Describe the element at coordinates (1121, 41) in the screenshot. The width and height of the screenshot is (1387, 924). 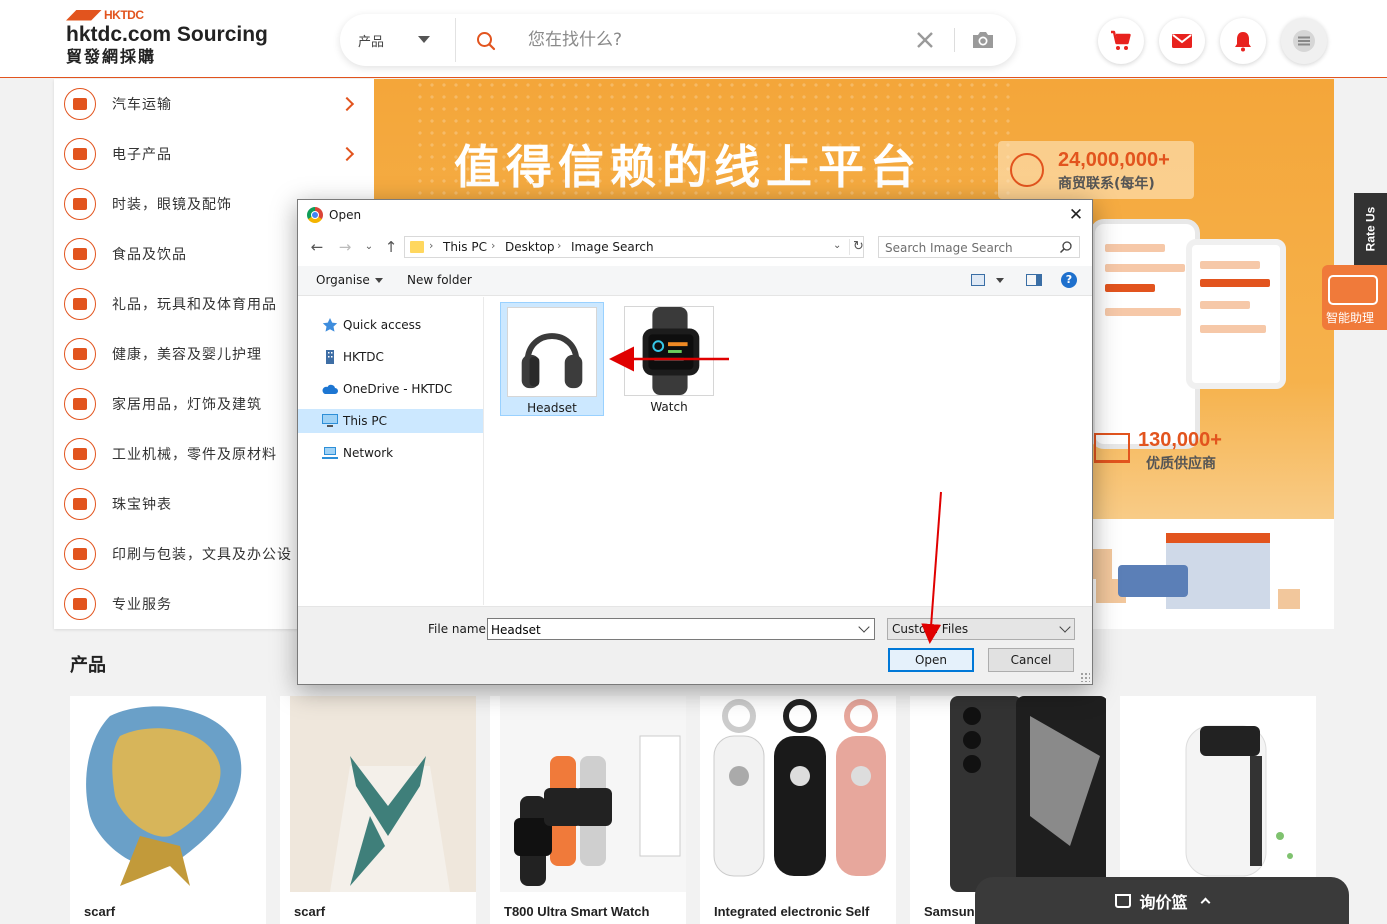
I see `cart-button` at that location.